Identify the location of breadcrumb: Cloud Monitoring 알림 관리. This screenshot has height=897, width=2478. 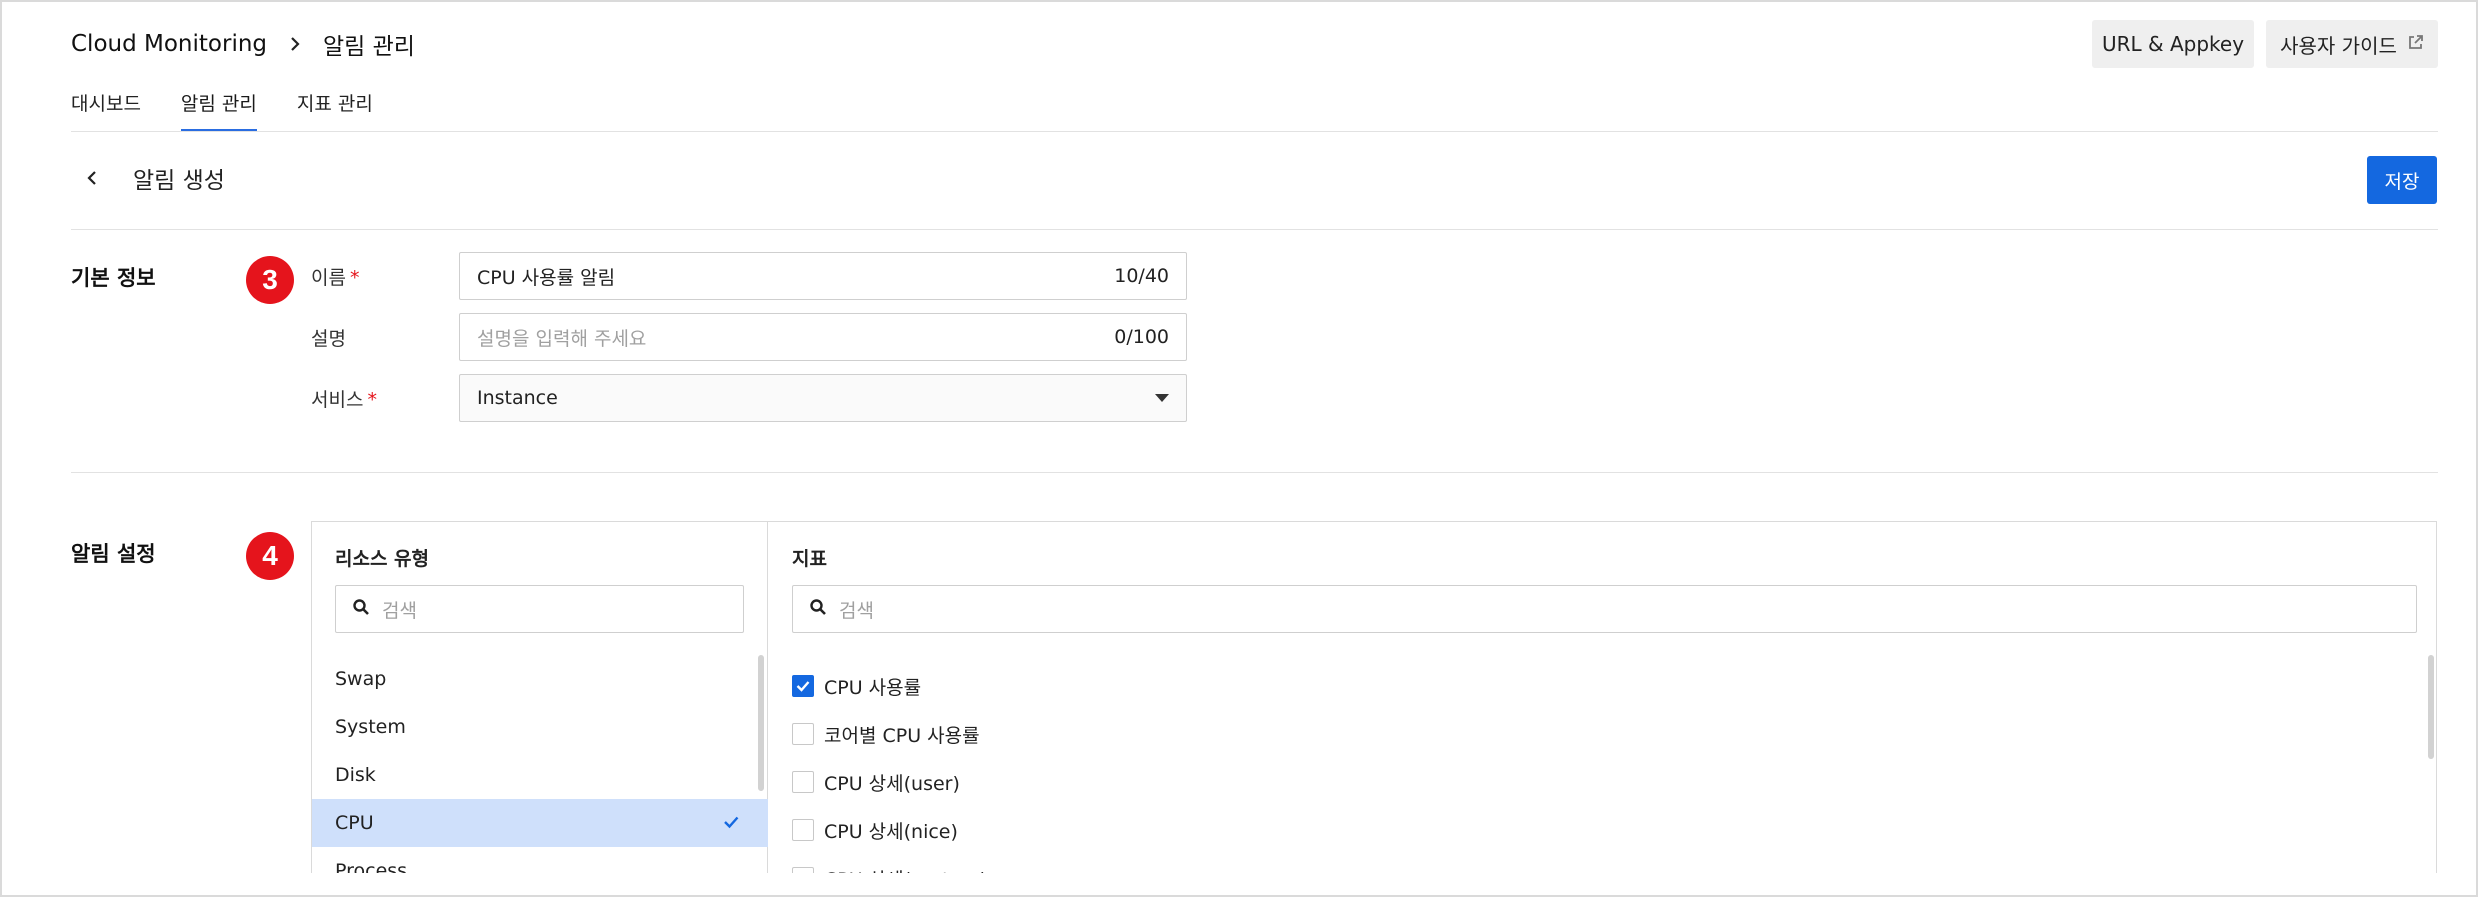
(243, 44).